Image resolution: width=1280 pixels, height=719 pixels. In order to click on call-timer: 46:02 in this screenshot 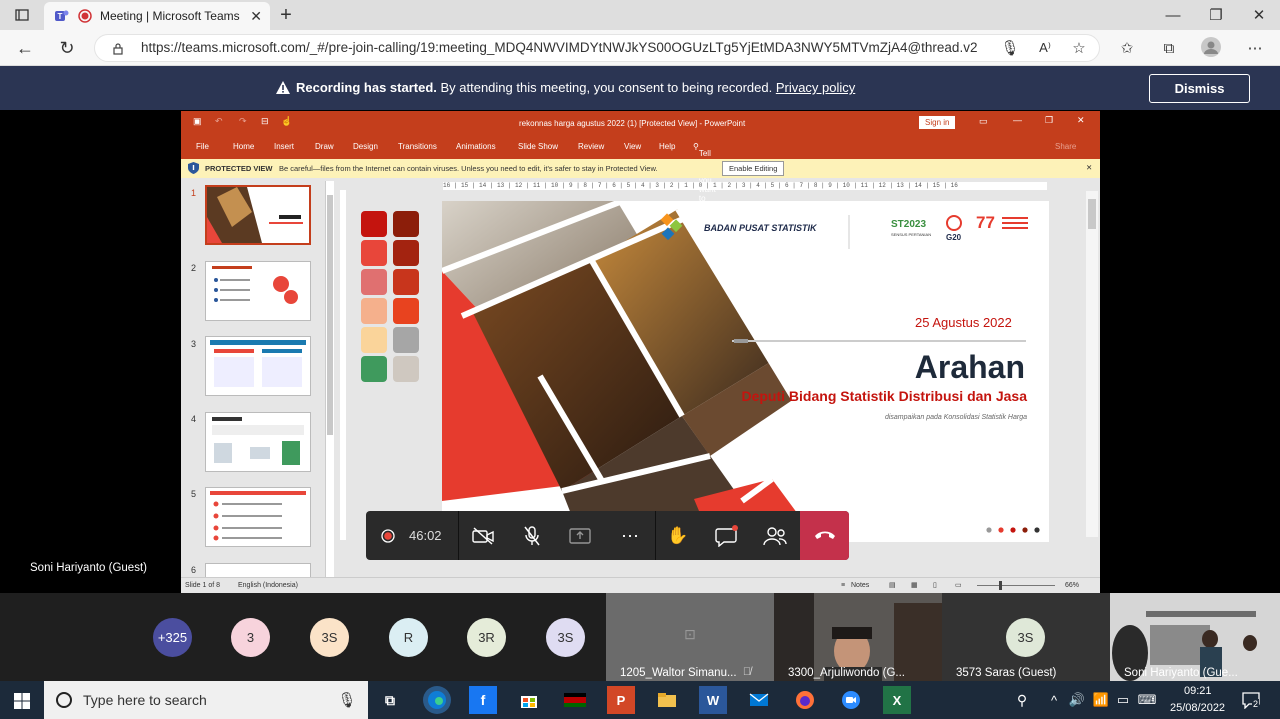, I will do `click(425, 535)`.